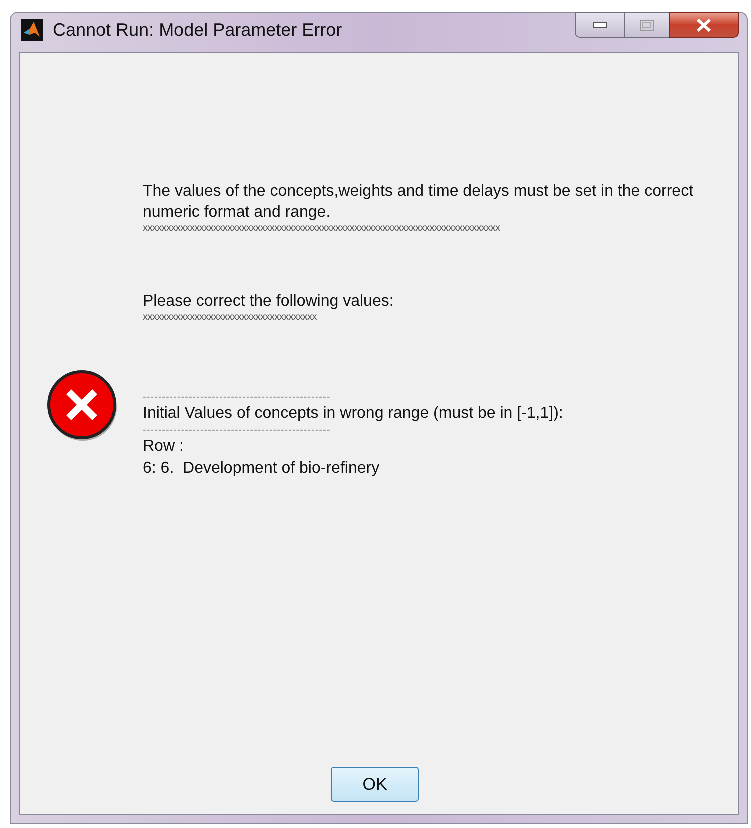  Describe the element at coordinates (375, 784) in the screenshot. I see `ok-button: OK` at that location.